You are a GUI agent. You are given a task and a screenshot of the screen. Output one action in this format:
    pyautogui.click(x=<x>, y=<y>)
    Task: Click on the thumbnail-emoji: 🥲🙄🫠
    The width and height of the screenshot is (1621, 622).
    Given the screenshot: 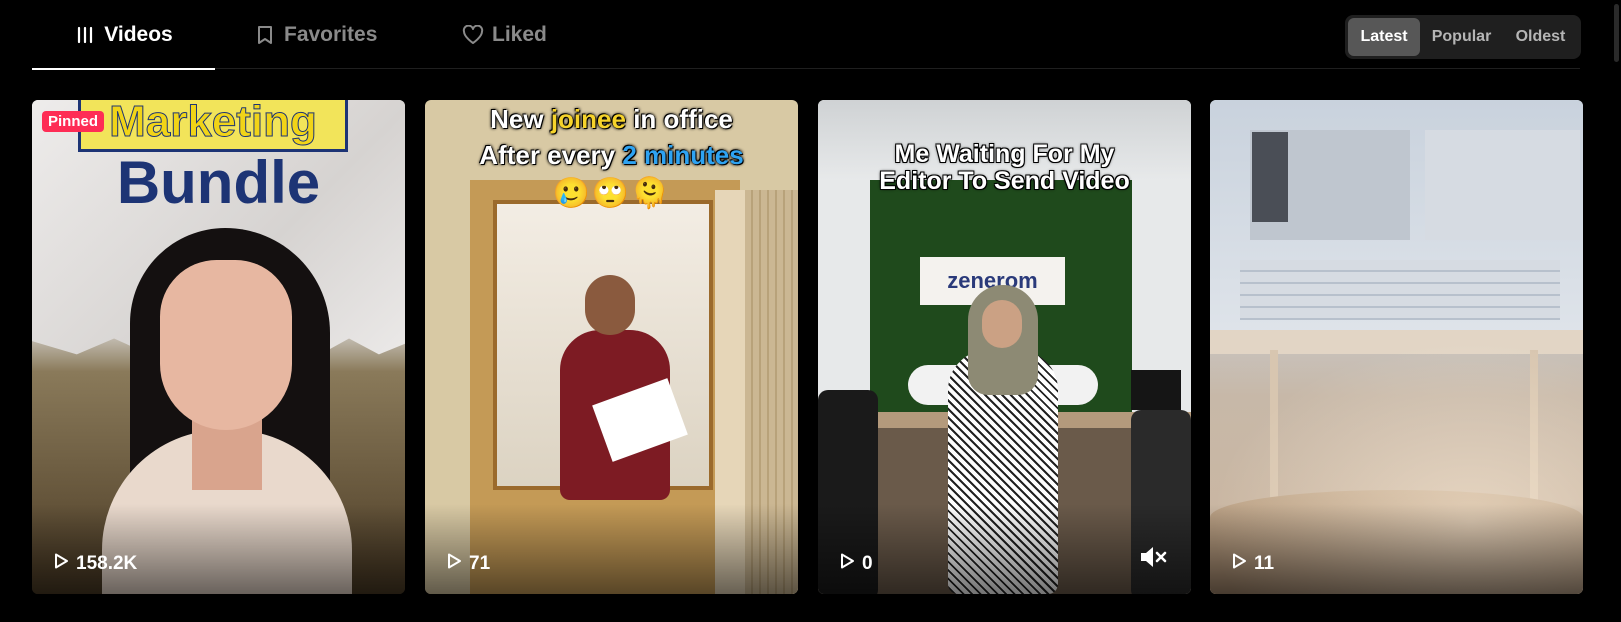 What is the action you would take?
    pyautogui.click(x=611, y=193)
    